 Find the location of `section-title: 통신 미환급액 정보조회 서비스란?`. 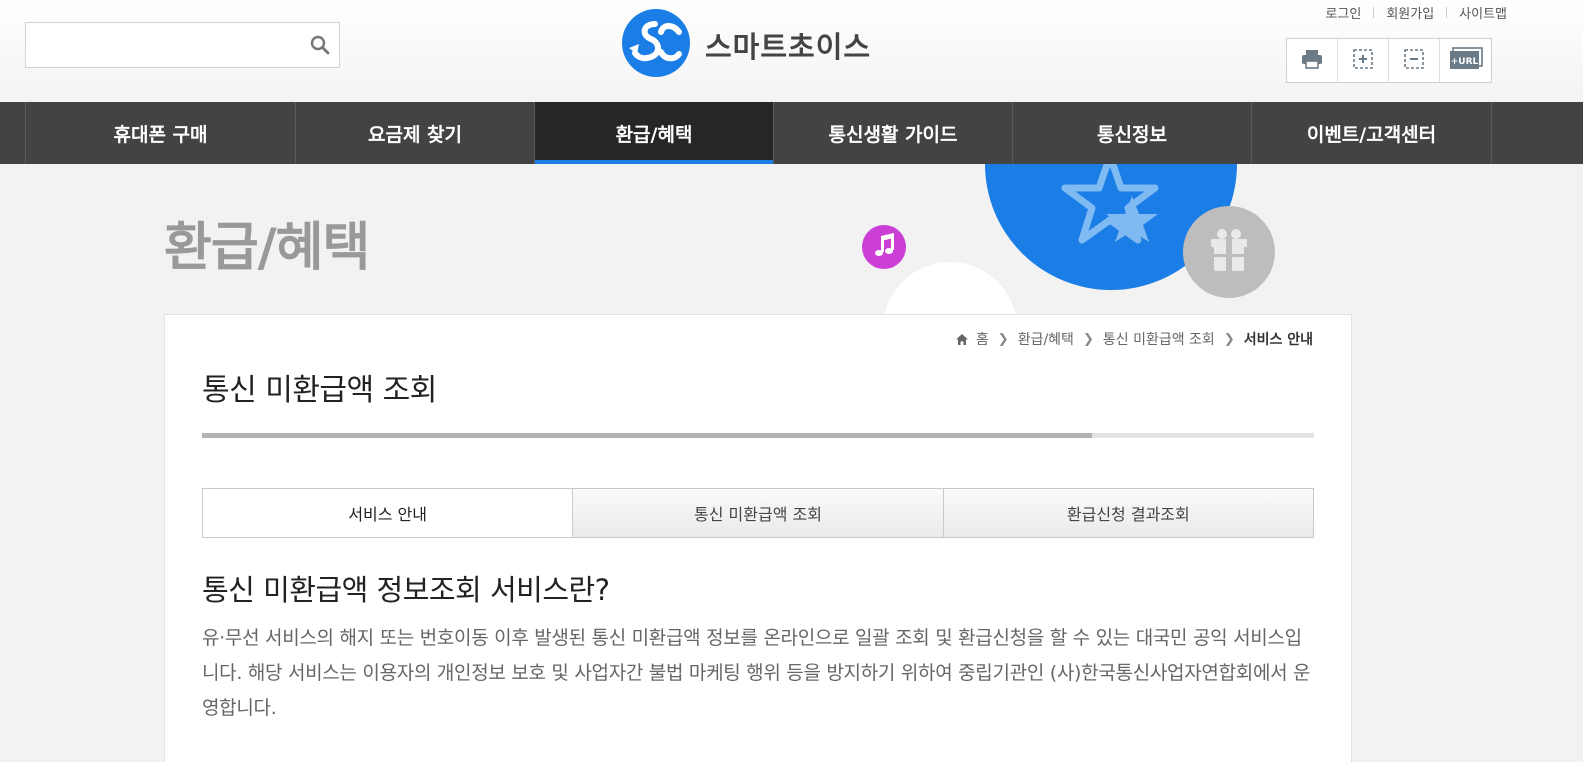

section-title: 통신 미환급액 정보조회 서비스란? is located at coordinates (406, 590).